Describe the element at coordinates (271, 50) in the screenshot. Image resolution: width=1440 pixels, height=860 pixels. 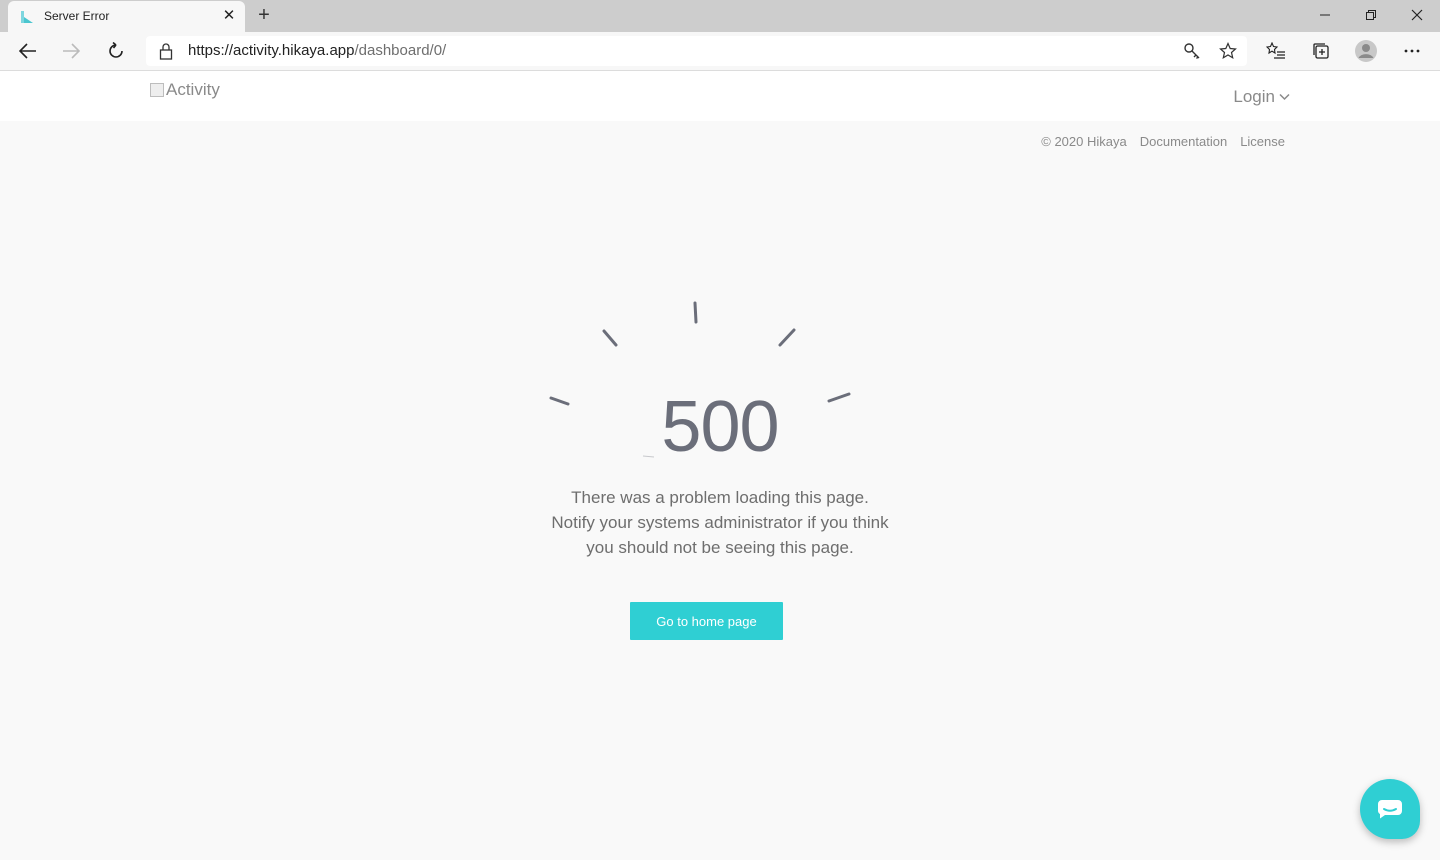
I see `url-base: https://activity.hikaya.app` at that location.